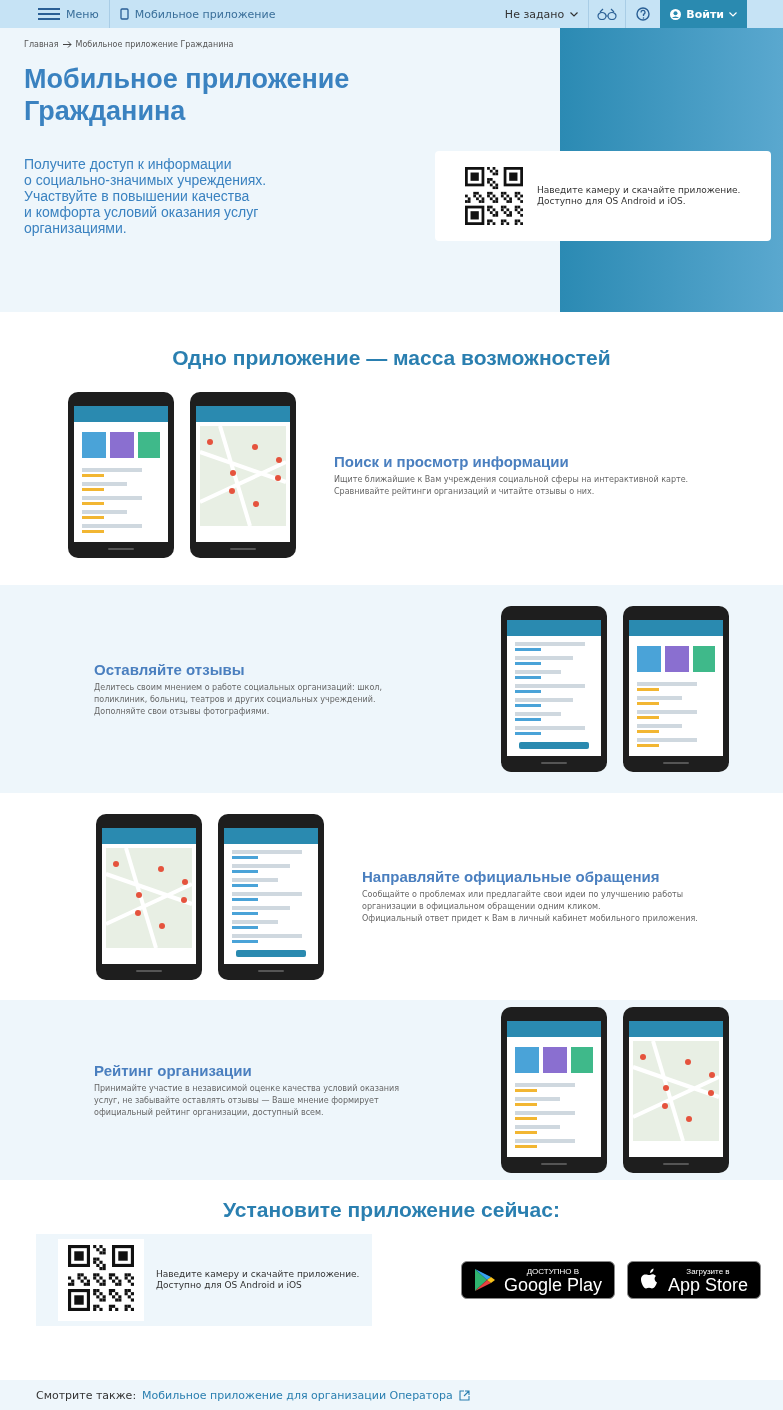 This screenshot has width=783, height=1410. Describe the element at coordinates (297, 1395) in the screenshot. I see `operator-app-link: Мобильное приложение для организации Оператора` at that location.